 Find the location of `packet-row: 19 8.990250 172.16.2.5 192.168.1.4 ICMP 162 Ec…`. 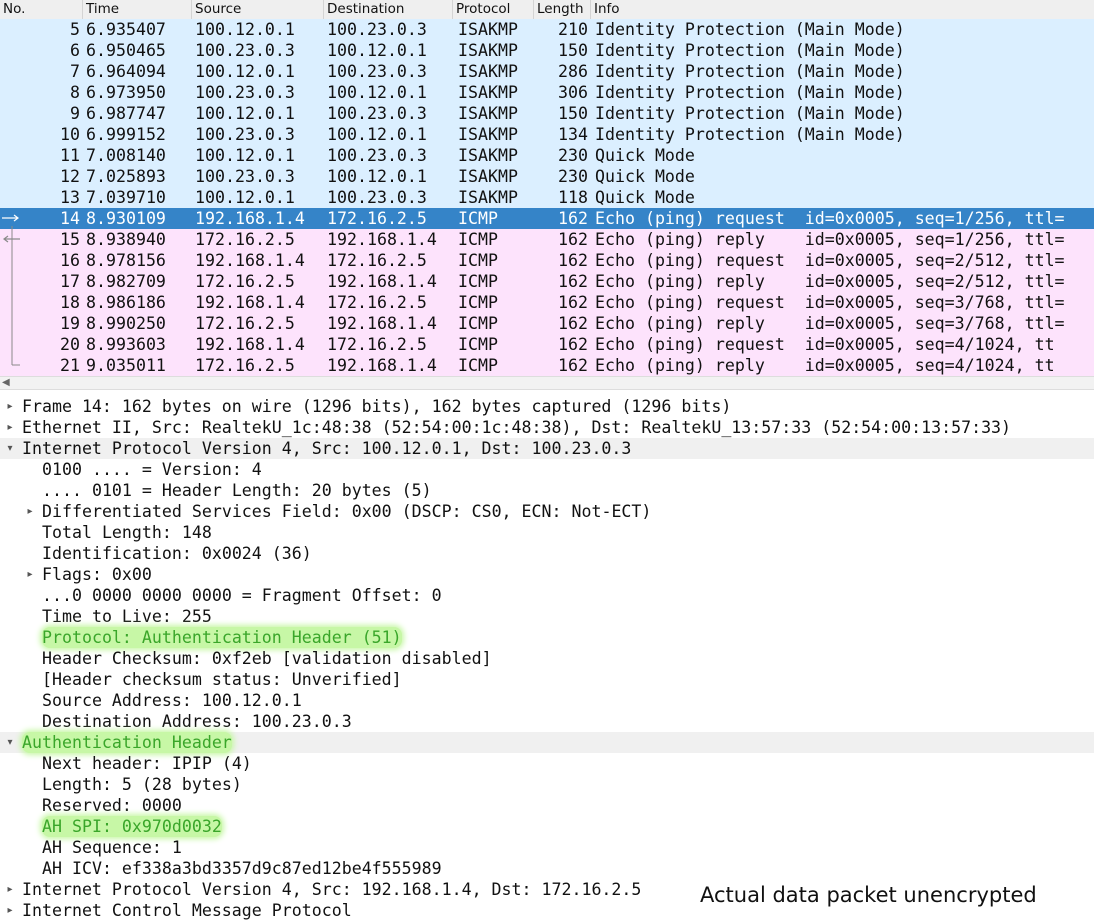

packet-row: 19 8.990250 172.16.2.5 192.168.1.4 ICMP 162 Ec… is located at coordinates (547, 323).